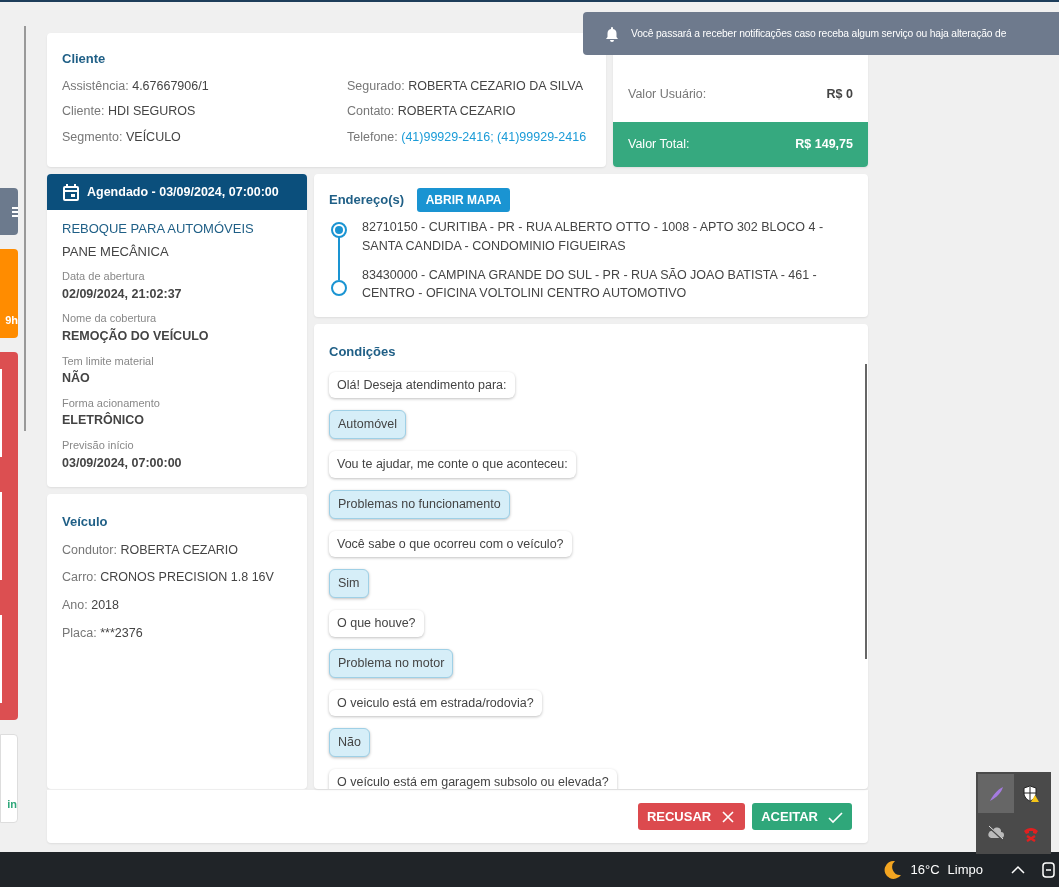 Image resolution: width=1059 pixels, height=887 pixels. What do you see at coordinates (691, 816) in the screenshot?
I see `reject-button: RECUSAR` at bounding box center [691, 816].